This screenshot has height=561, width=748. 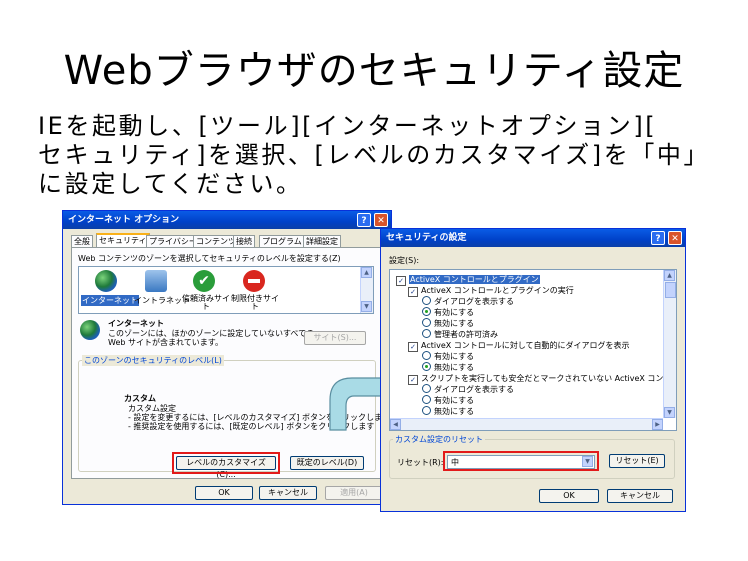 I want to click on instruction-line: セキュリティ]を選択、[レベルのカスタマイズ]を「中」, so click(x=374, y=155).